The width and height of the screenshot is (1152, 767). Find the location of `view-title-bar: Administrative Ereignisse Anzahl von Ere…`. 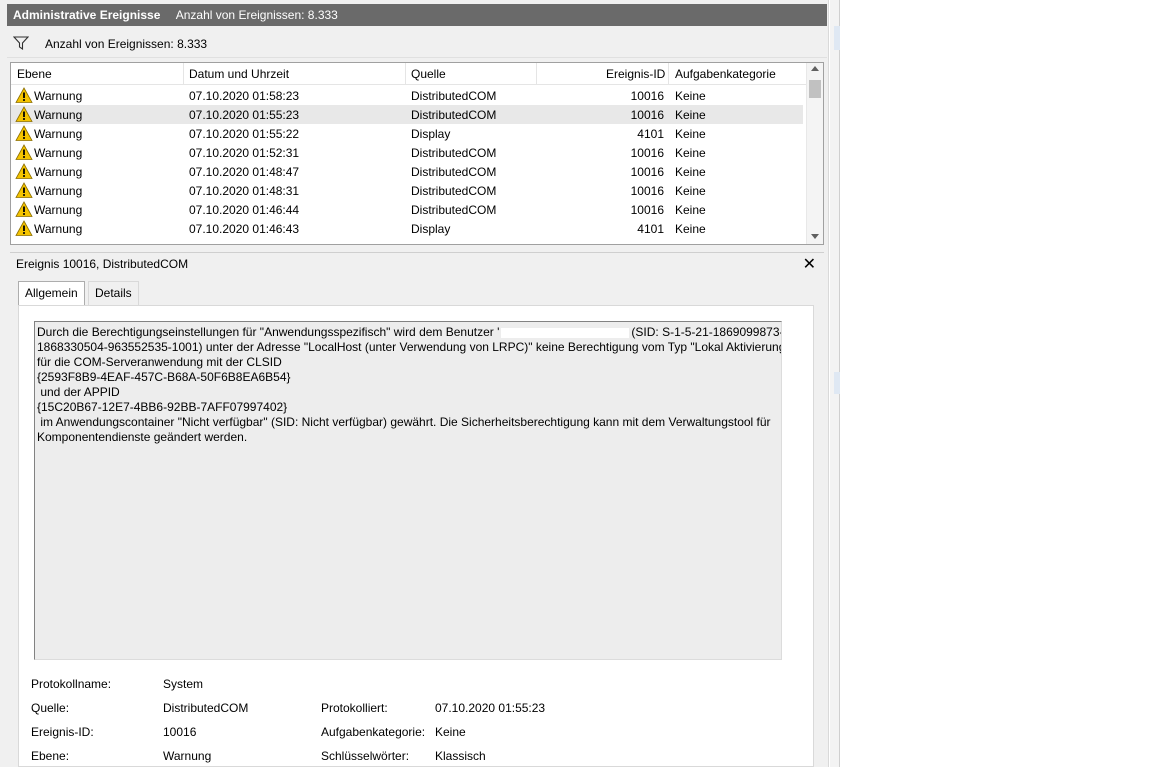

view-title-bar: Administrative Ereignisse Anzahl von Ere… is located at coordinates (417, 15).